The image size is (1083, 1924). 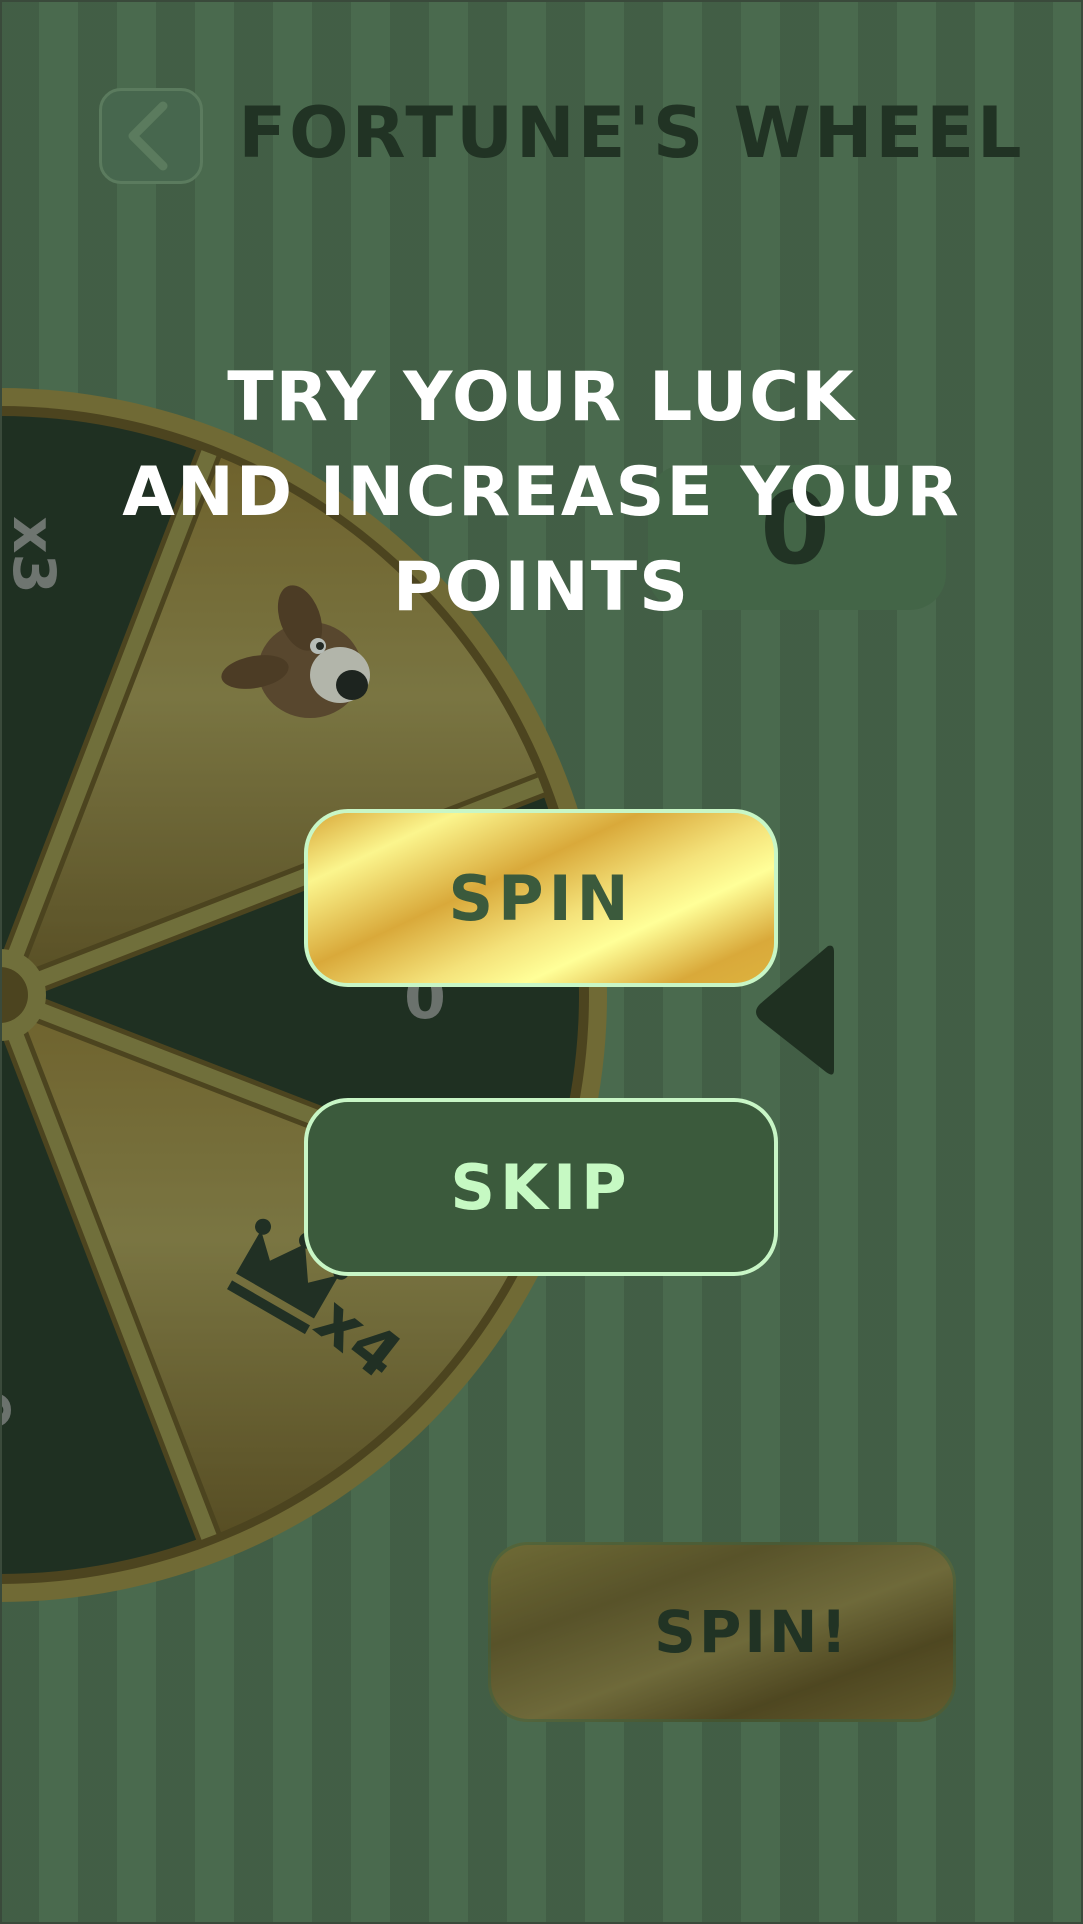 What do you see at coordinates (541, 898) in the screenshot?
I see `spin-button: SPIN` at bounding box center [541, 898].